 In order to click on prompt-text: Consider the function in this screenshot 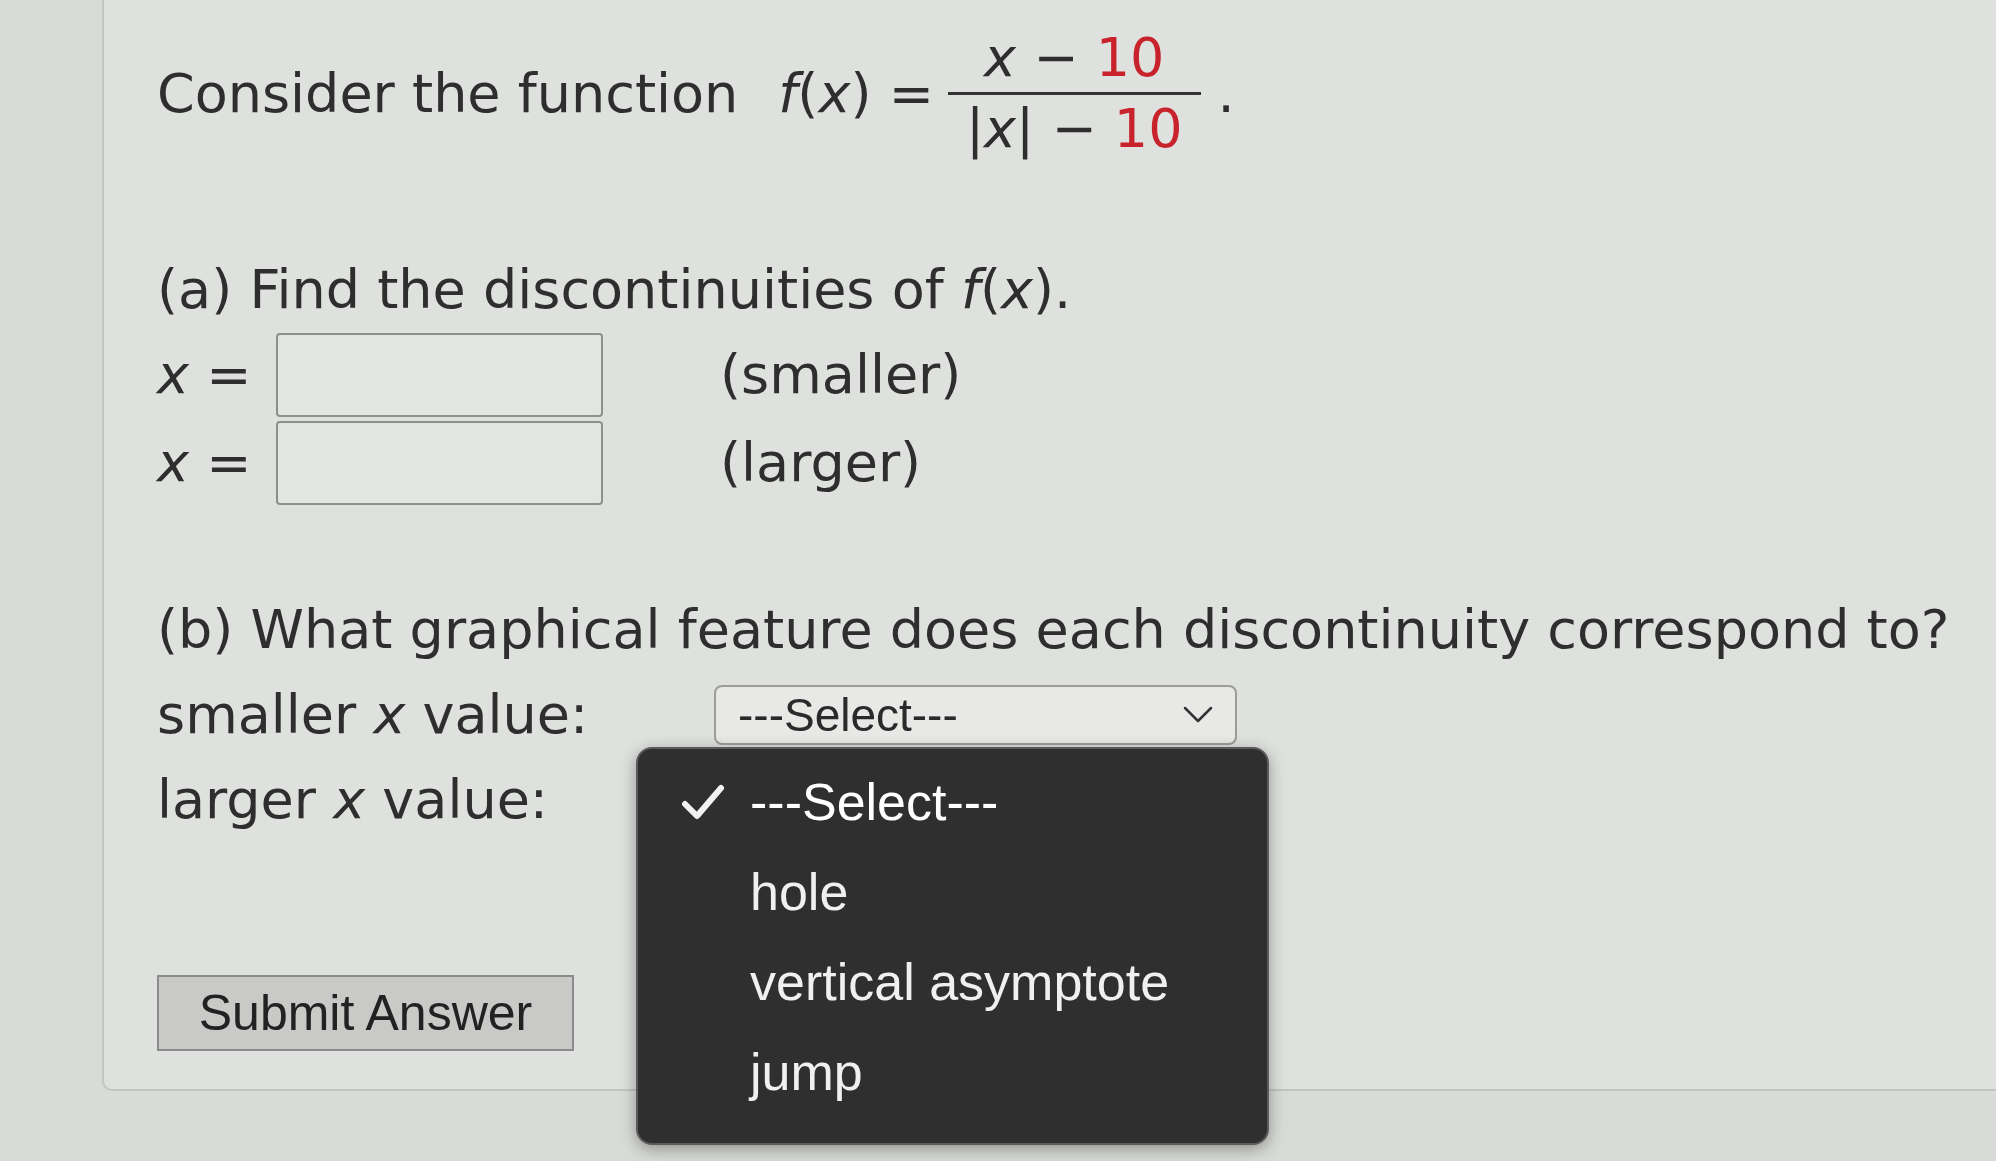, I will do `click(448, 93)`.